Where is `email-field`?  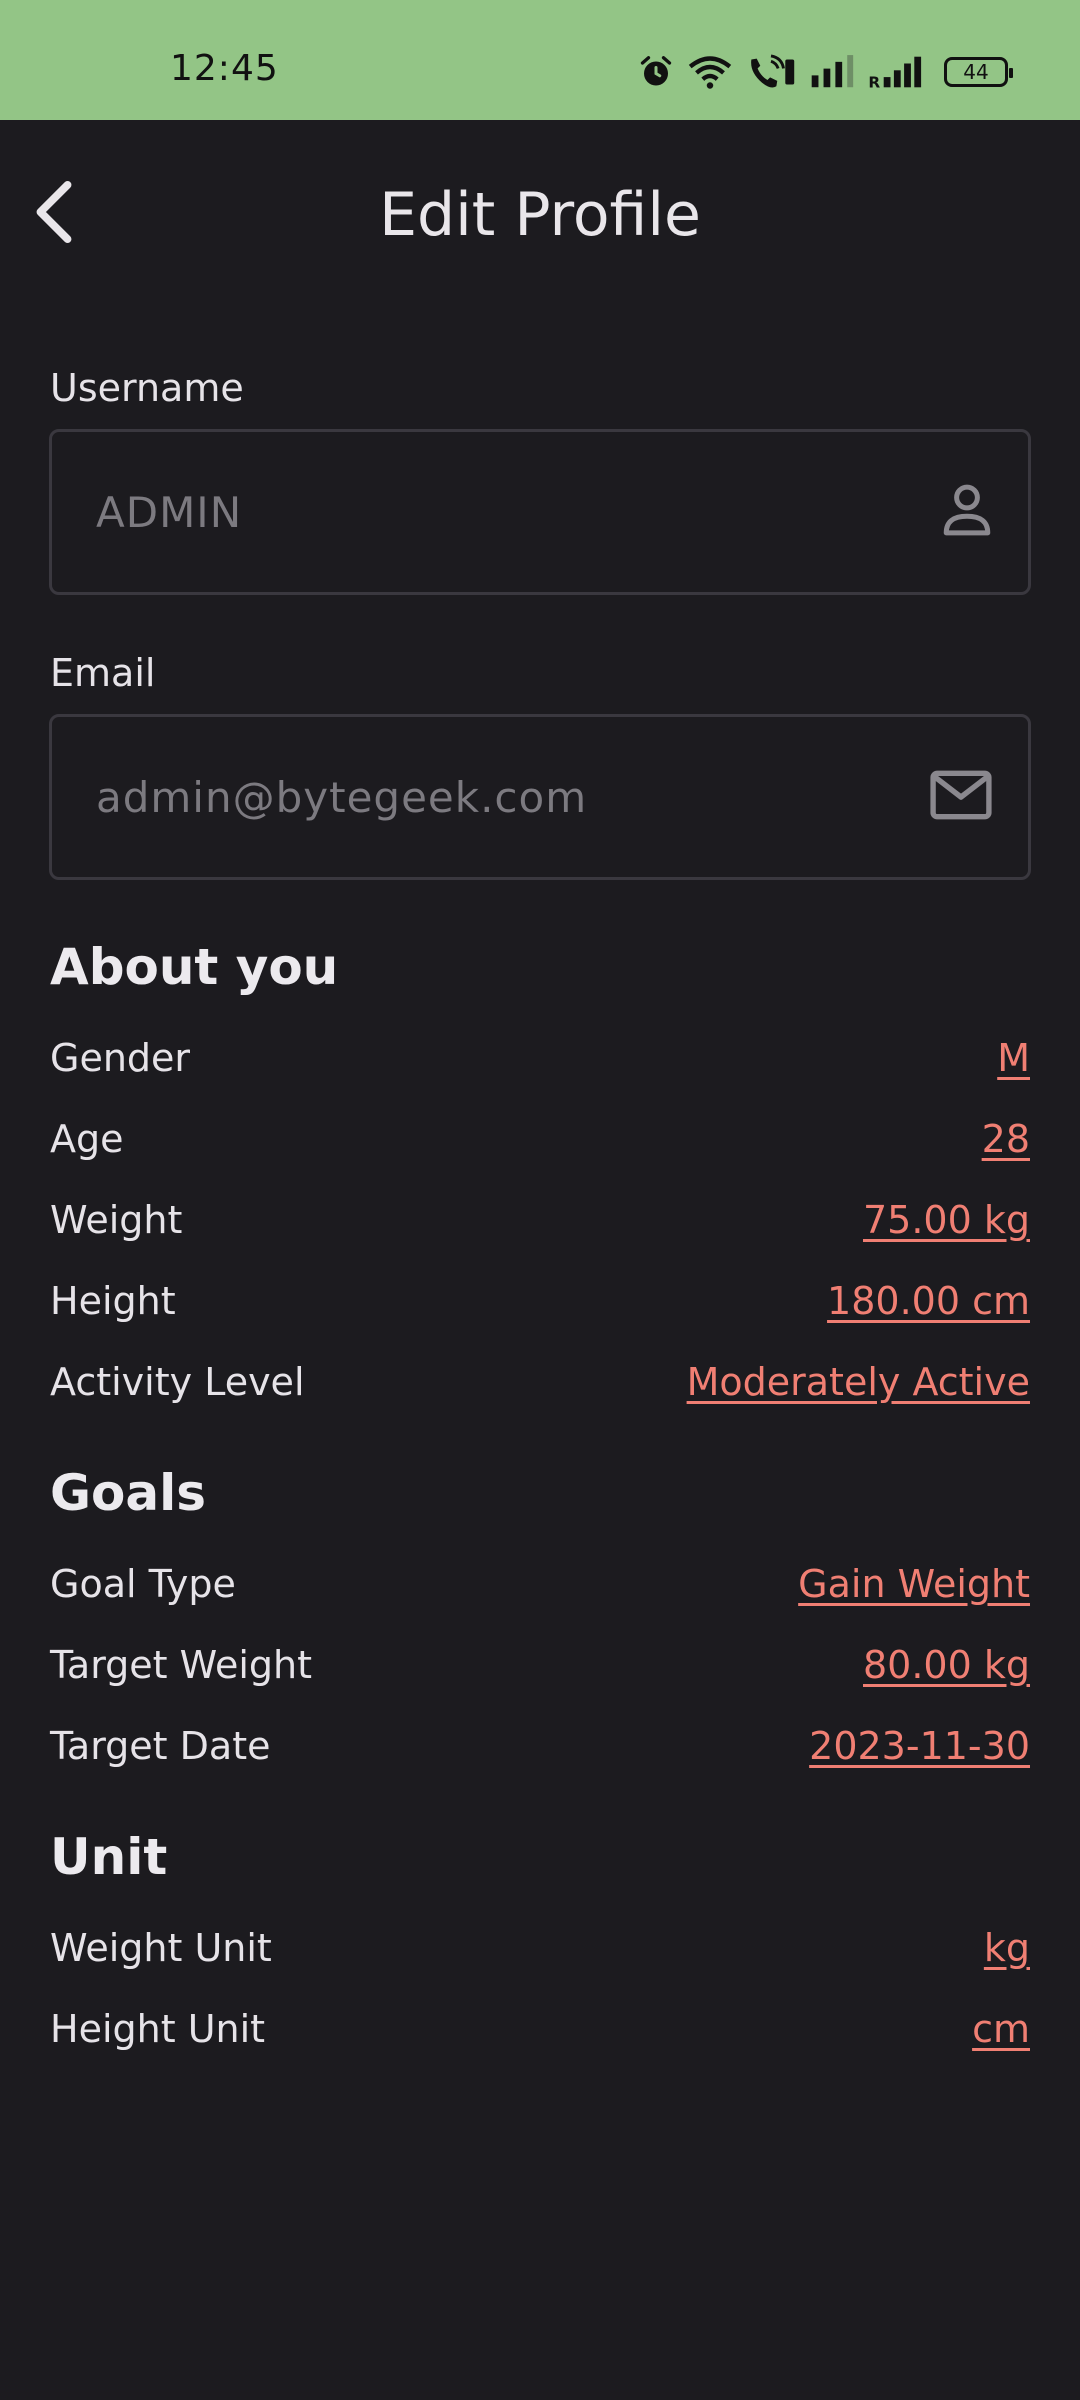 email-field is located at coordinates (540, 797).